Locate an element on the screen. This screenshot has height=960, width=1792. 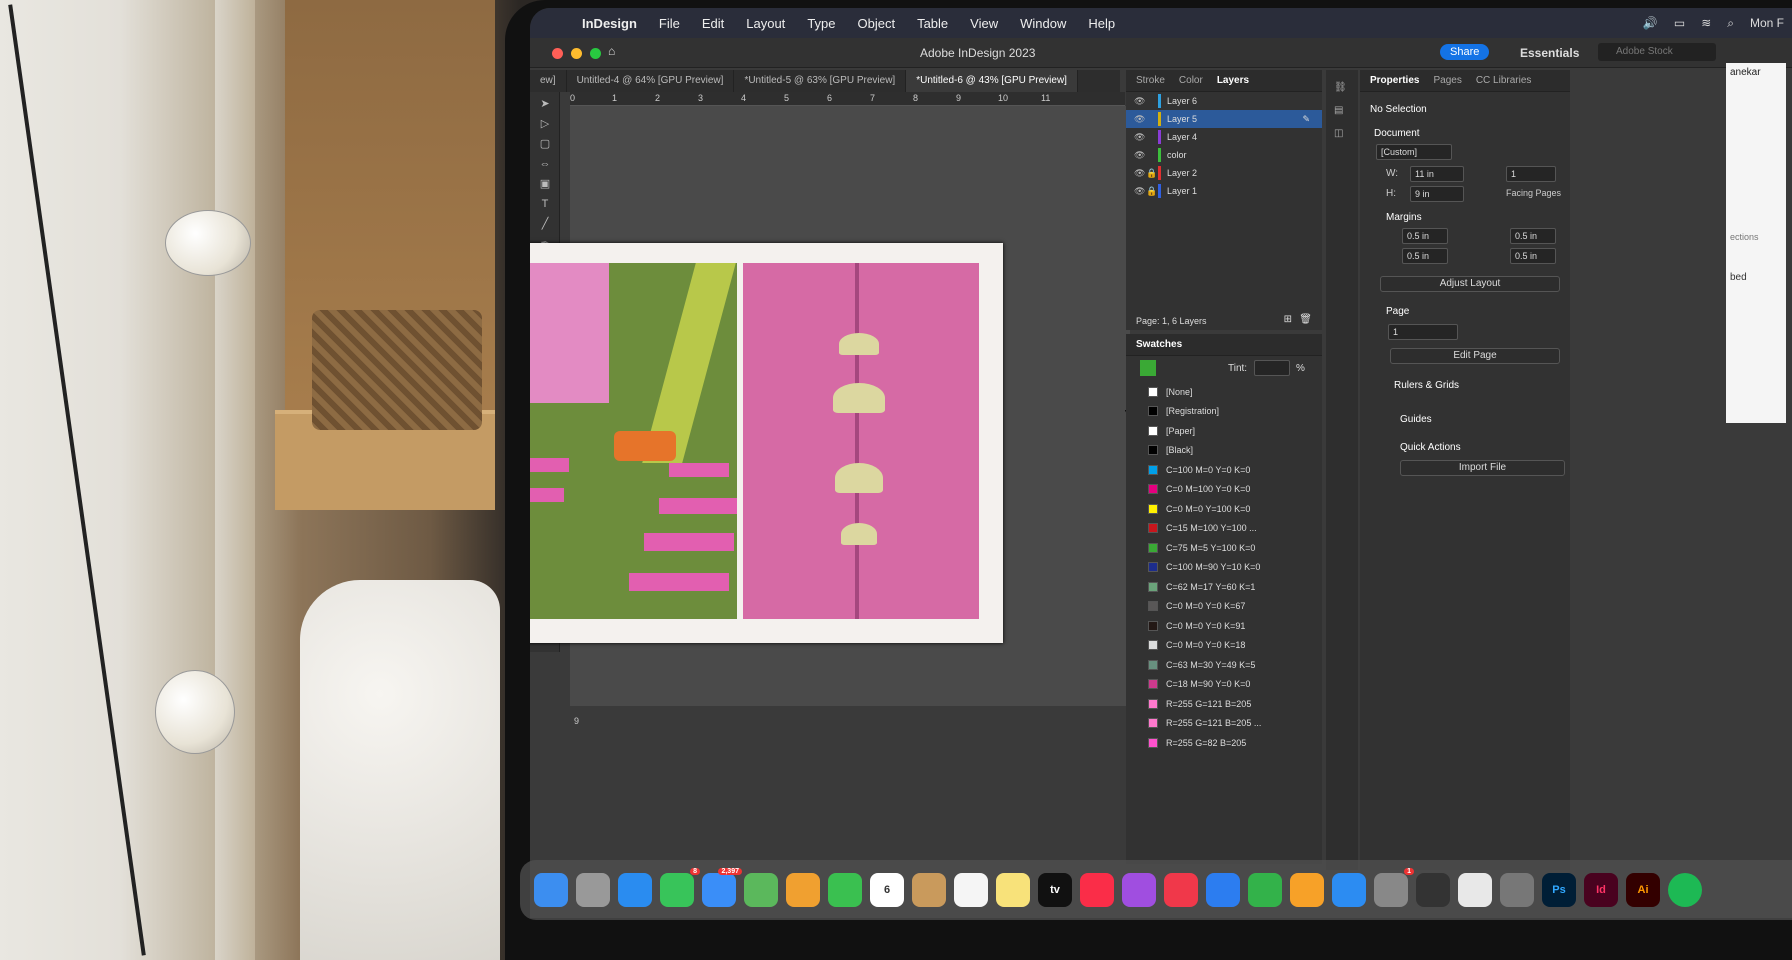
menu-layout: Layout is located at coordinates (765, 23).